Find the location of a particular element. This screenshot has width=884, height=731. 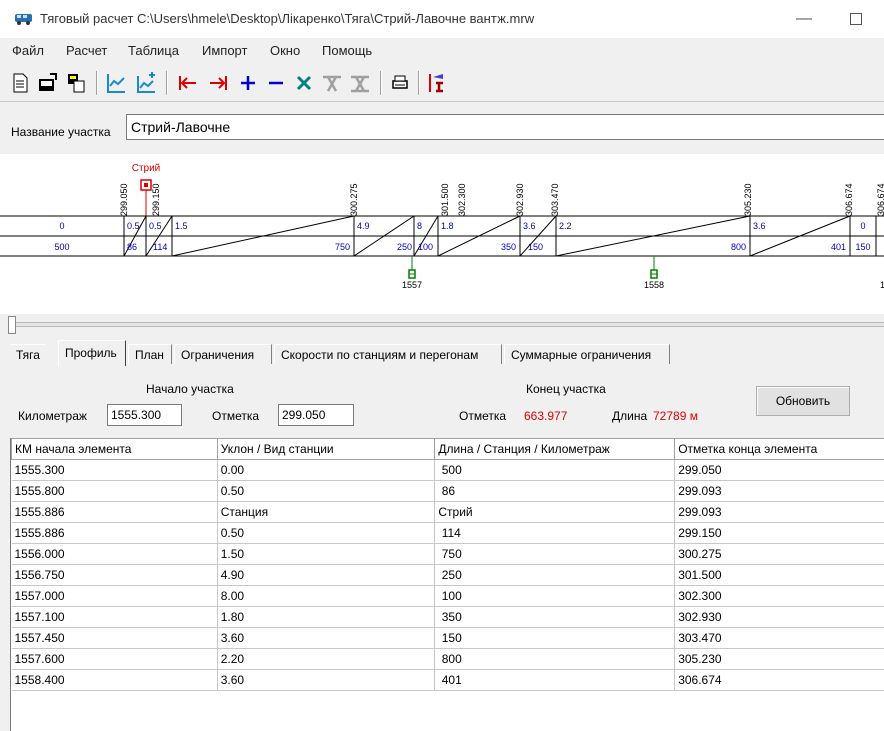

graph-scroll-thumb is located at coordinates (12, 325).